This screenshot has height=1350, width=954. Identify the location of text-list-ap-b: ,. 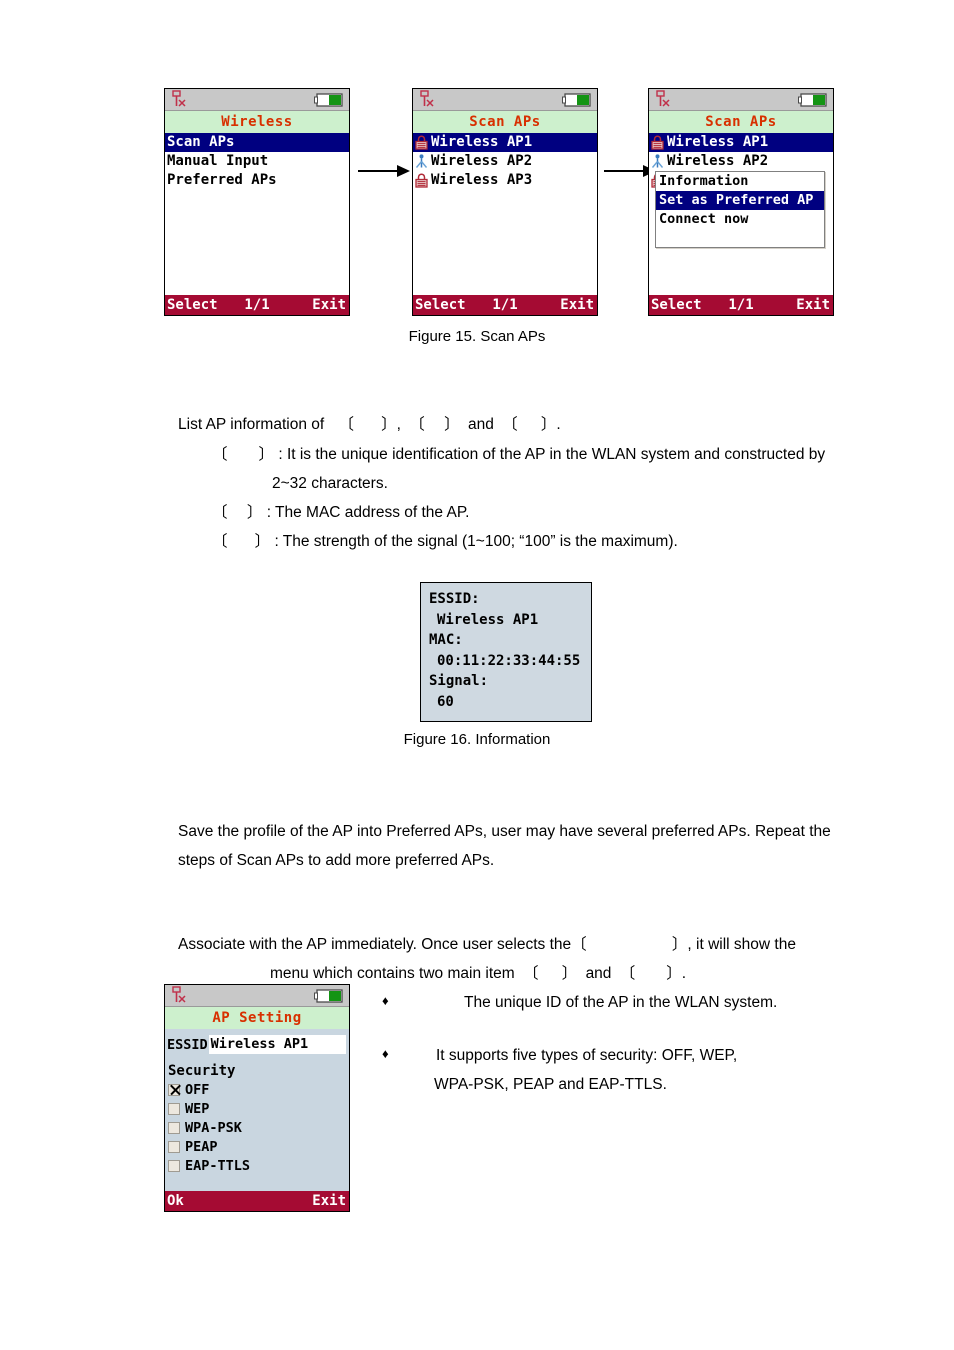
(398, 424).